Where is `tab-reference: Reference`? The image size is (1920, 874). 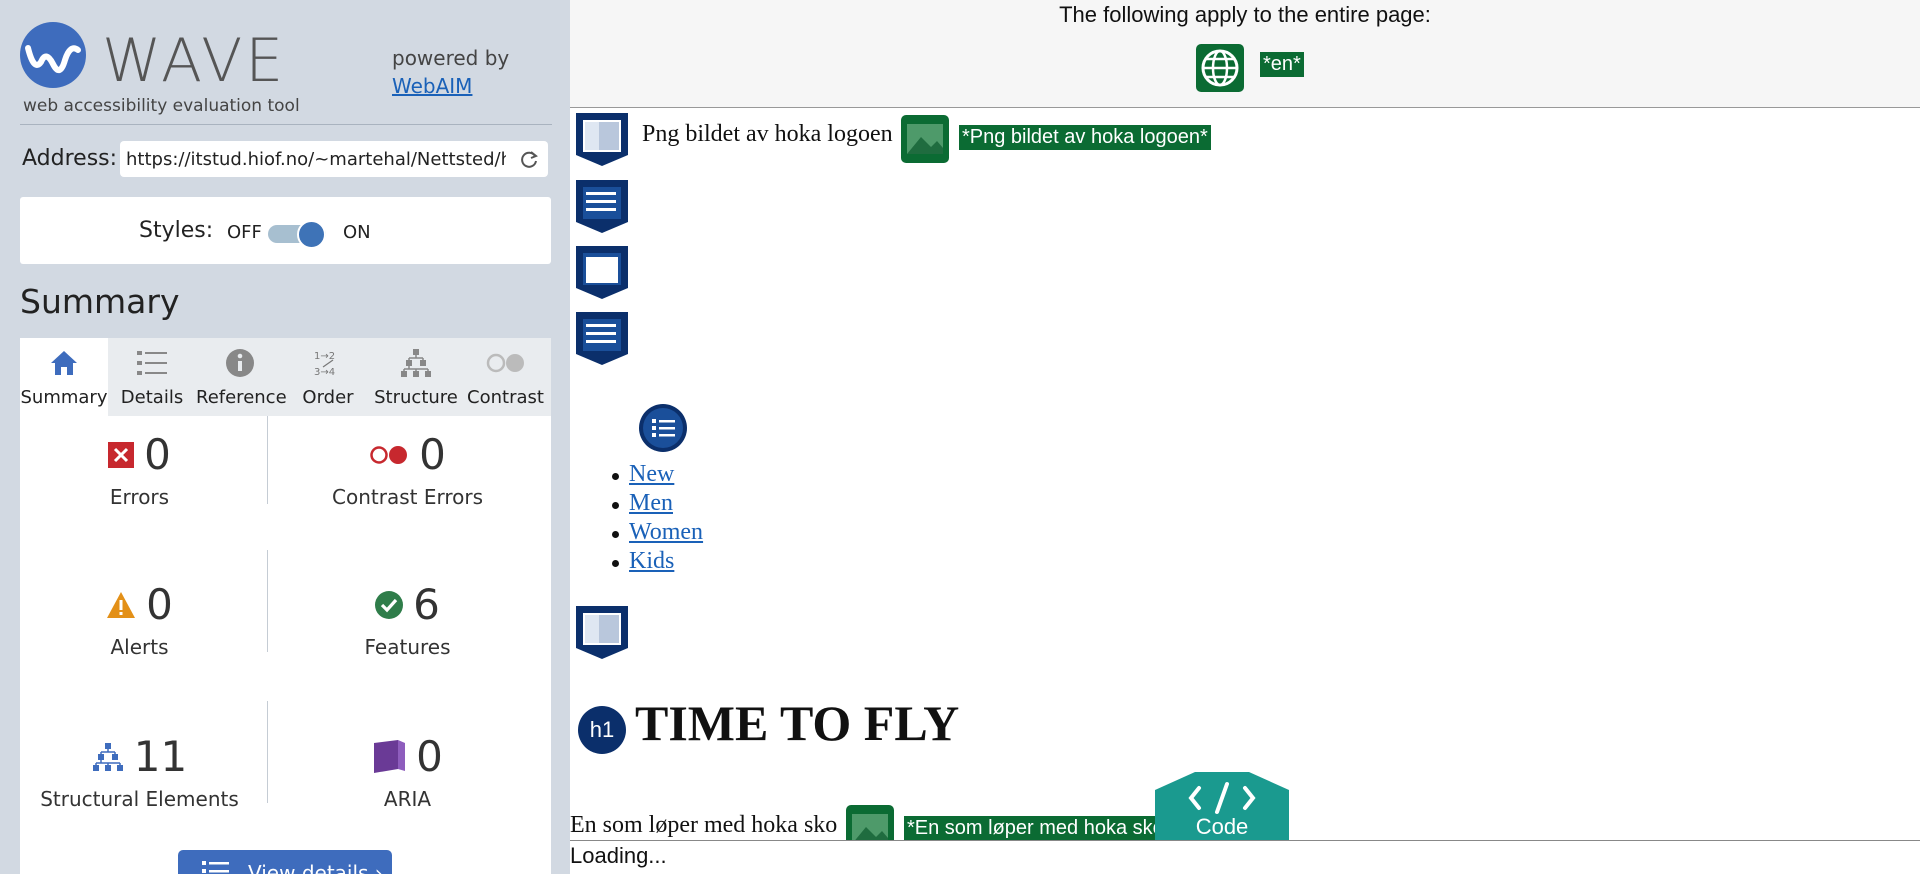 tab-reference: Reference is located at coordinates (241, 377).